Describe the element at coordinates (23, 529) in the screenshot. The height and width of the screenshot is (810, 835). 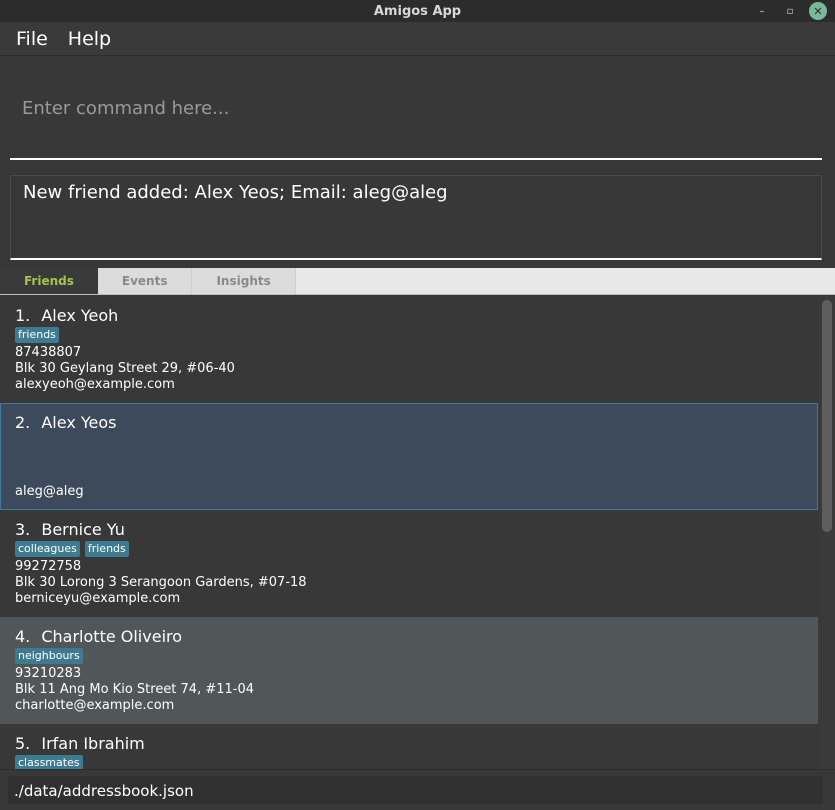
I see `friend-index: 3.` at that location.